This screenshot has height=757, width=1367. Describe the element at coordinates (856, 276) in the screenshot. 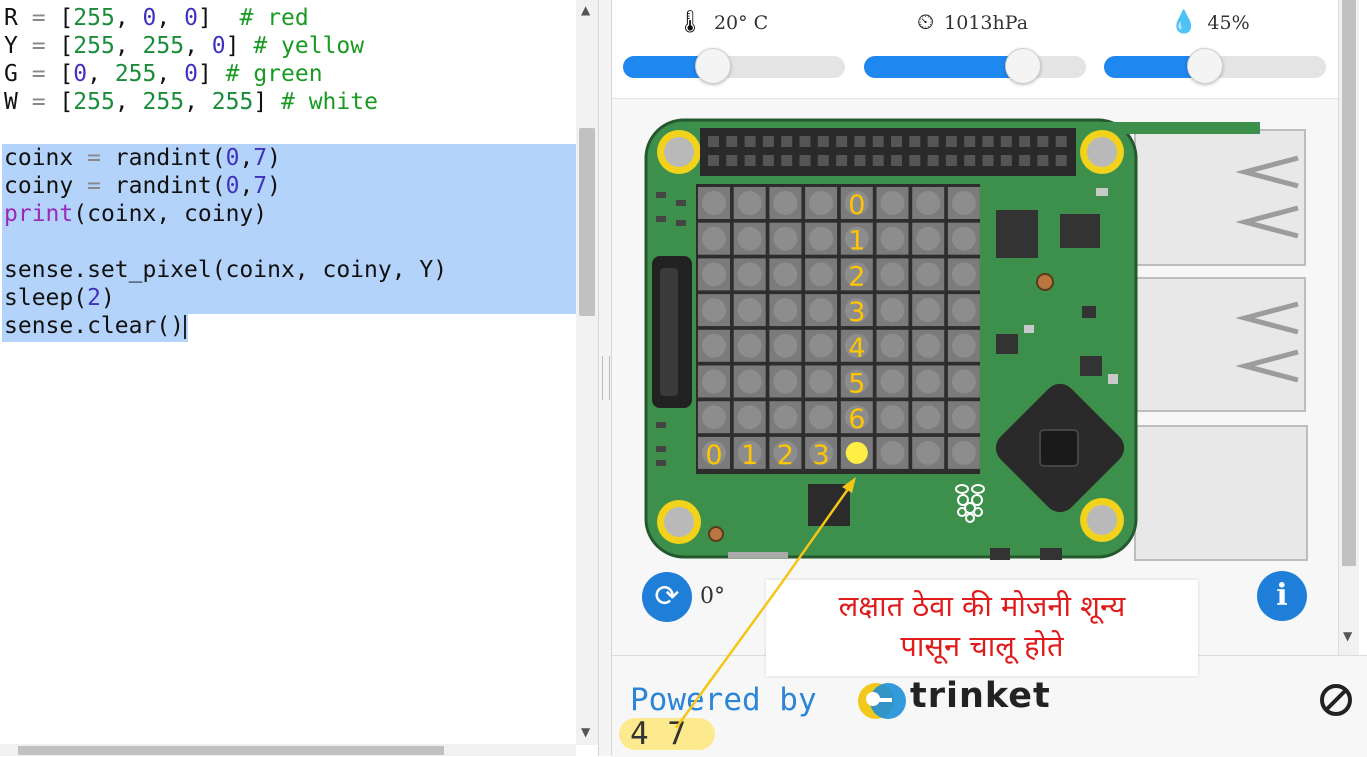

I see `row-label: 2` at that location.